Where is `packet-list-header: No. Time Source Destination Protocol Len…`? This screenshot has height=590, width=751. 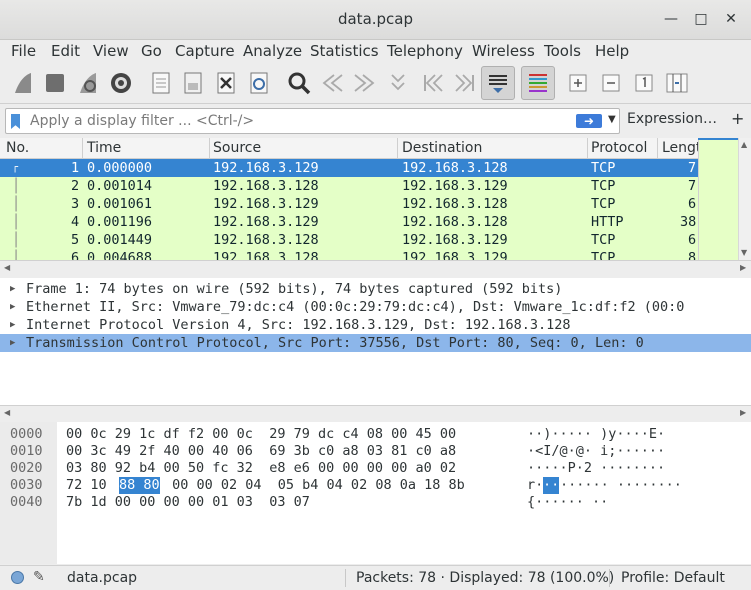
packet-list-header: No. Time Source Destination Protocol Len… is located at coordinates (350, 148).